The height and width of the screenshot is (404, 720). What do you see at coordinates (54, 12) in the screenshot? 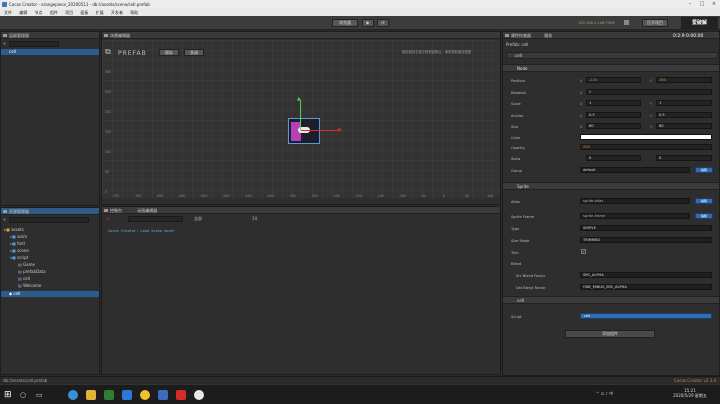
I see `menu-component: 组件` at bounding box center [54, 12].